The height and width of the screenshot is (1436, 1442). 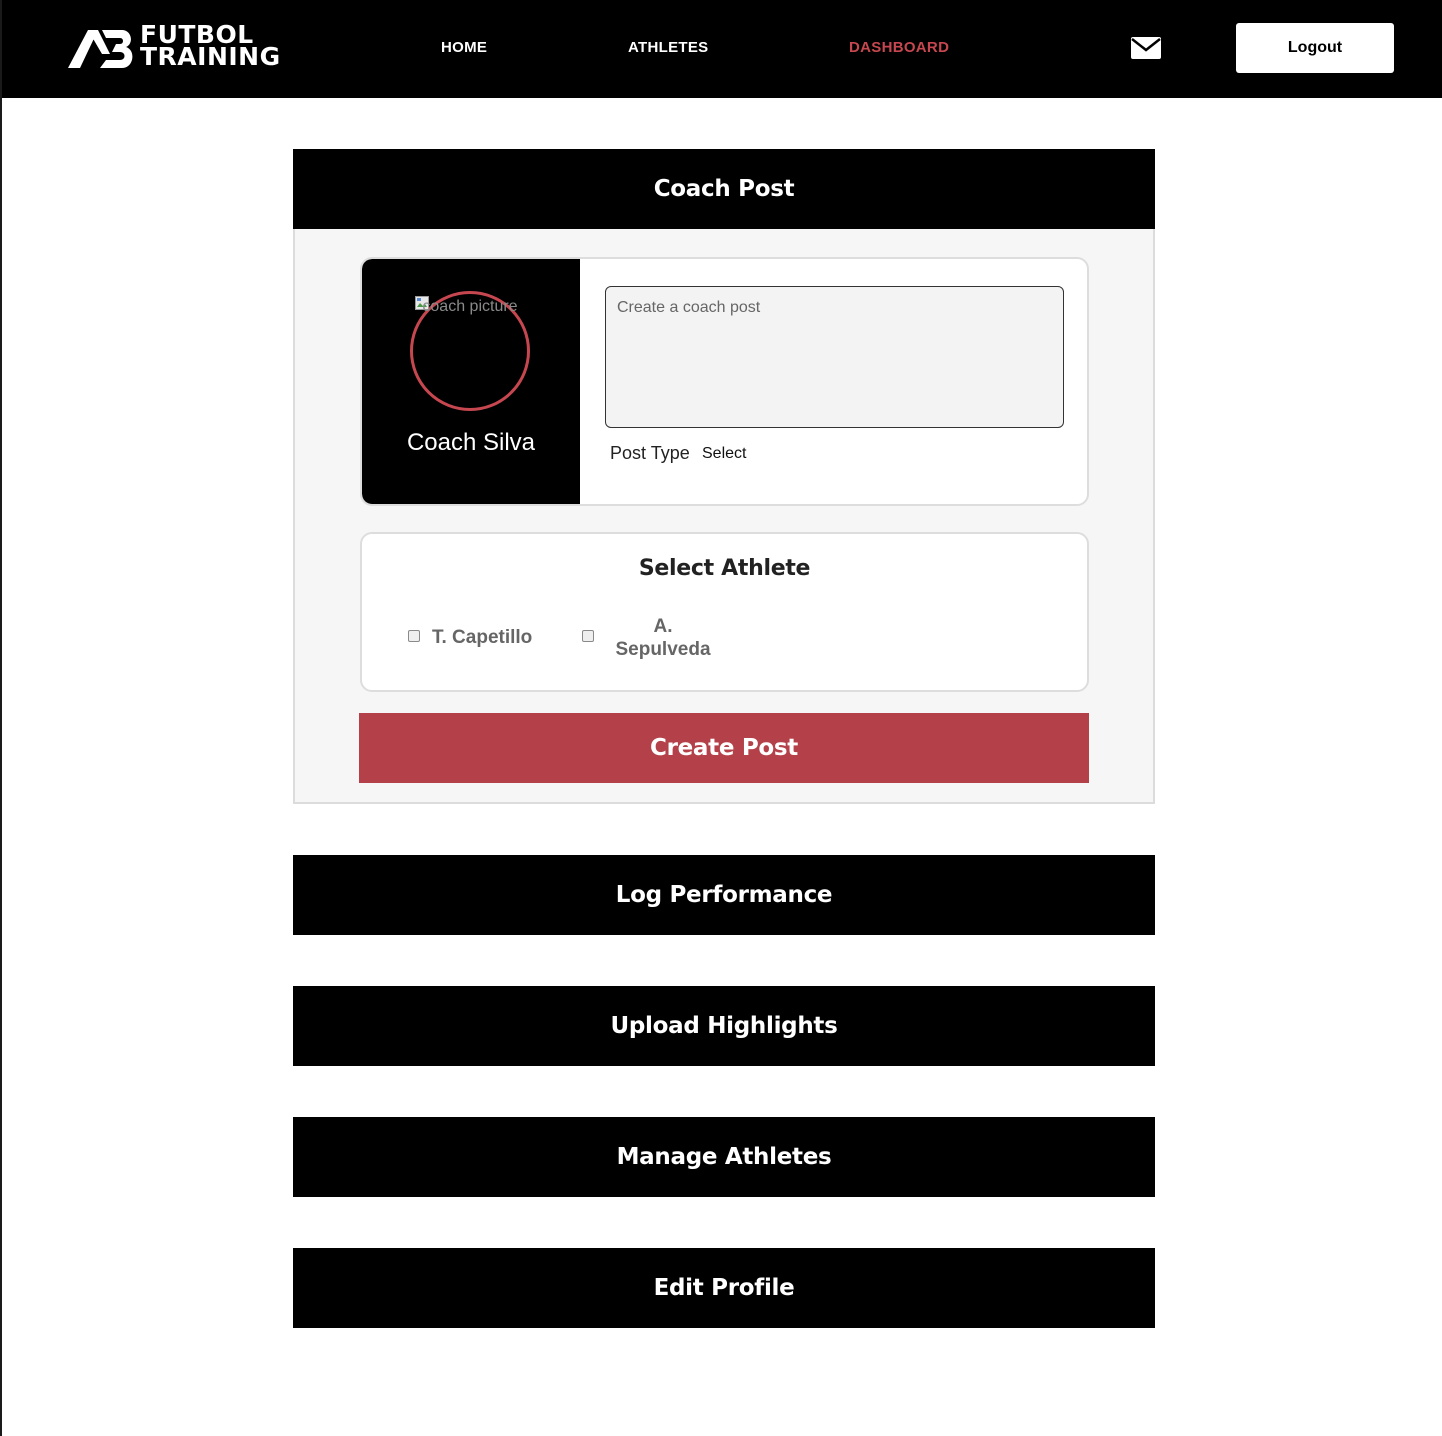 What do you see at coordinates (650, 453) in the screenshot?
I see `post-type-label: Post Type` at bounding box center [650, 453].